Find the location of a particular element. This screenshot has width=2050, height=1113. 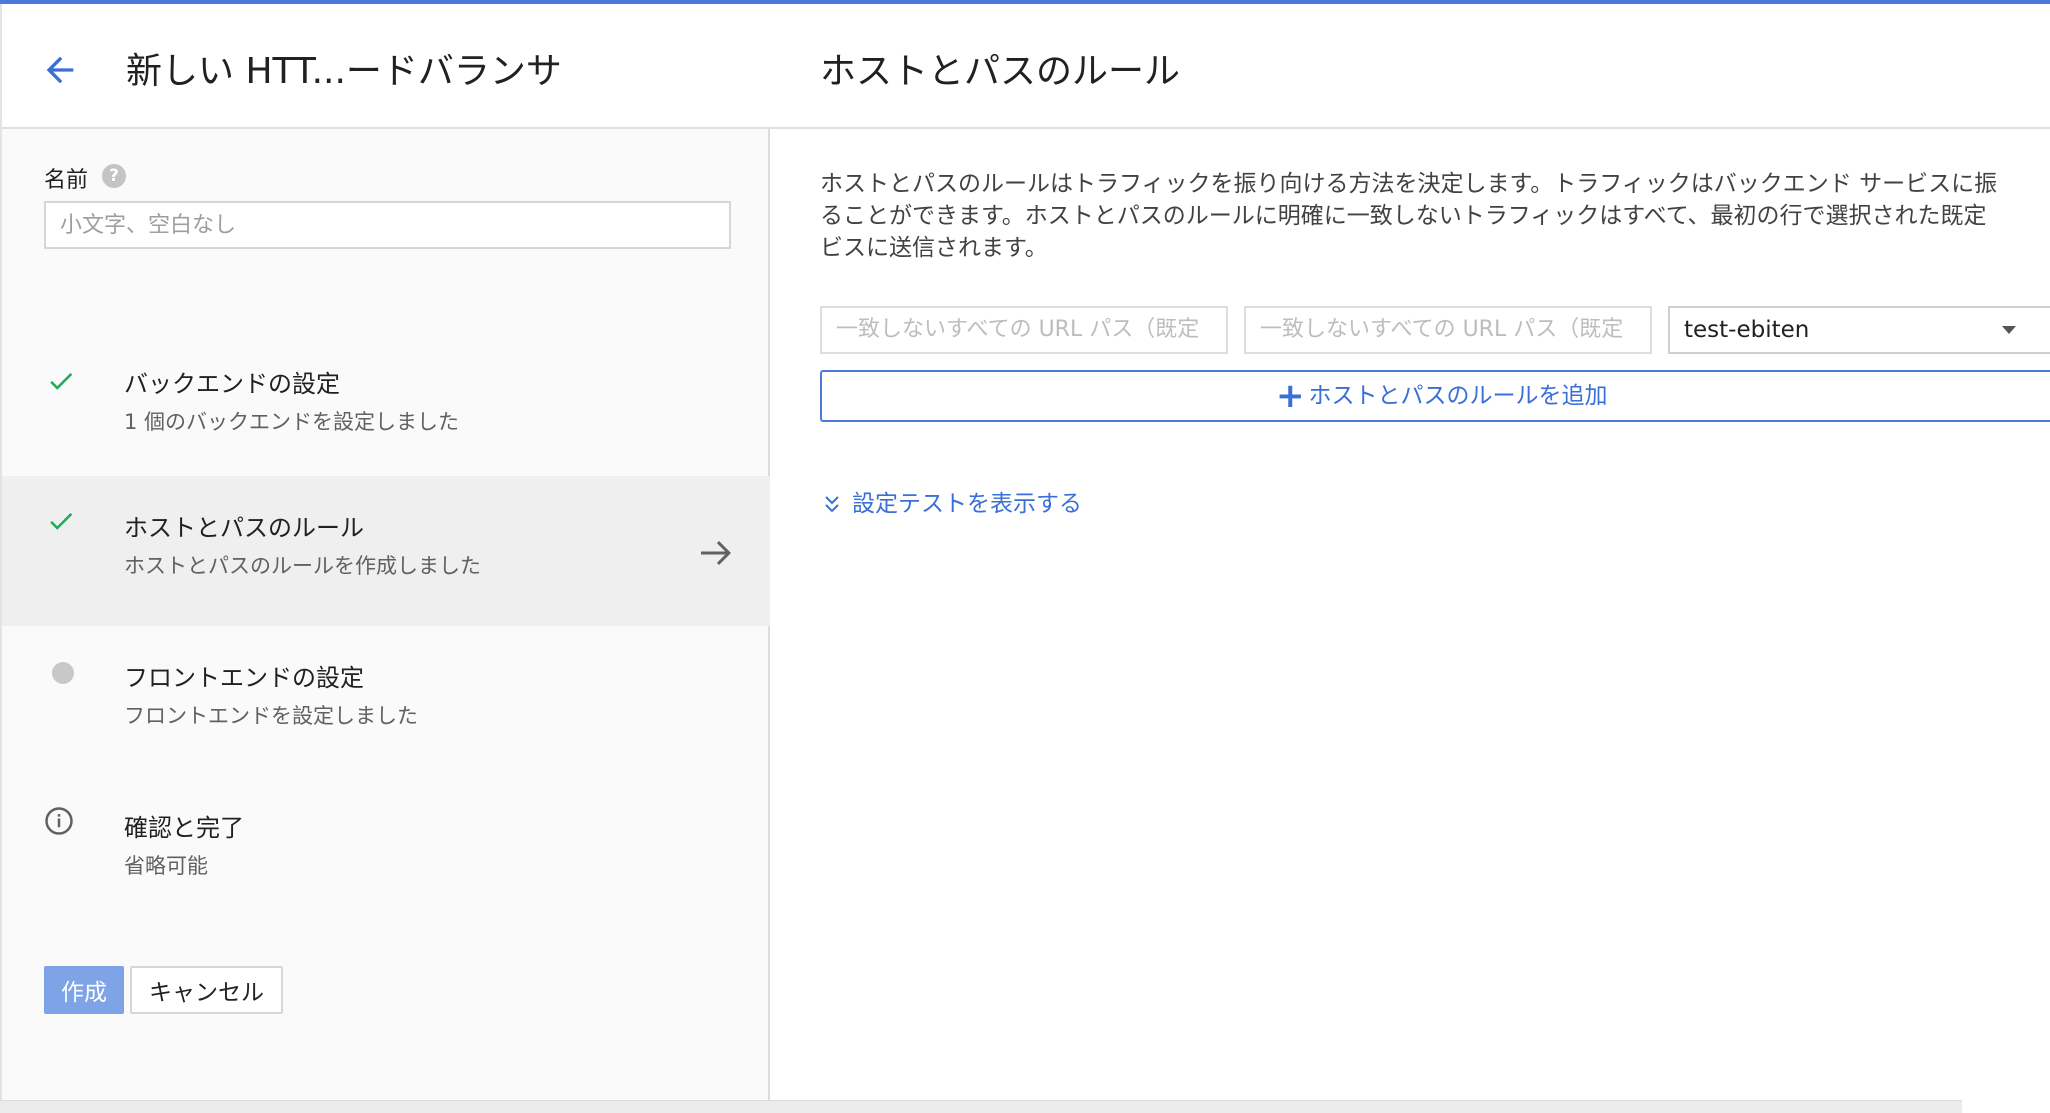

arrow-right-icon is located at coordinates (716, 553).